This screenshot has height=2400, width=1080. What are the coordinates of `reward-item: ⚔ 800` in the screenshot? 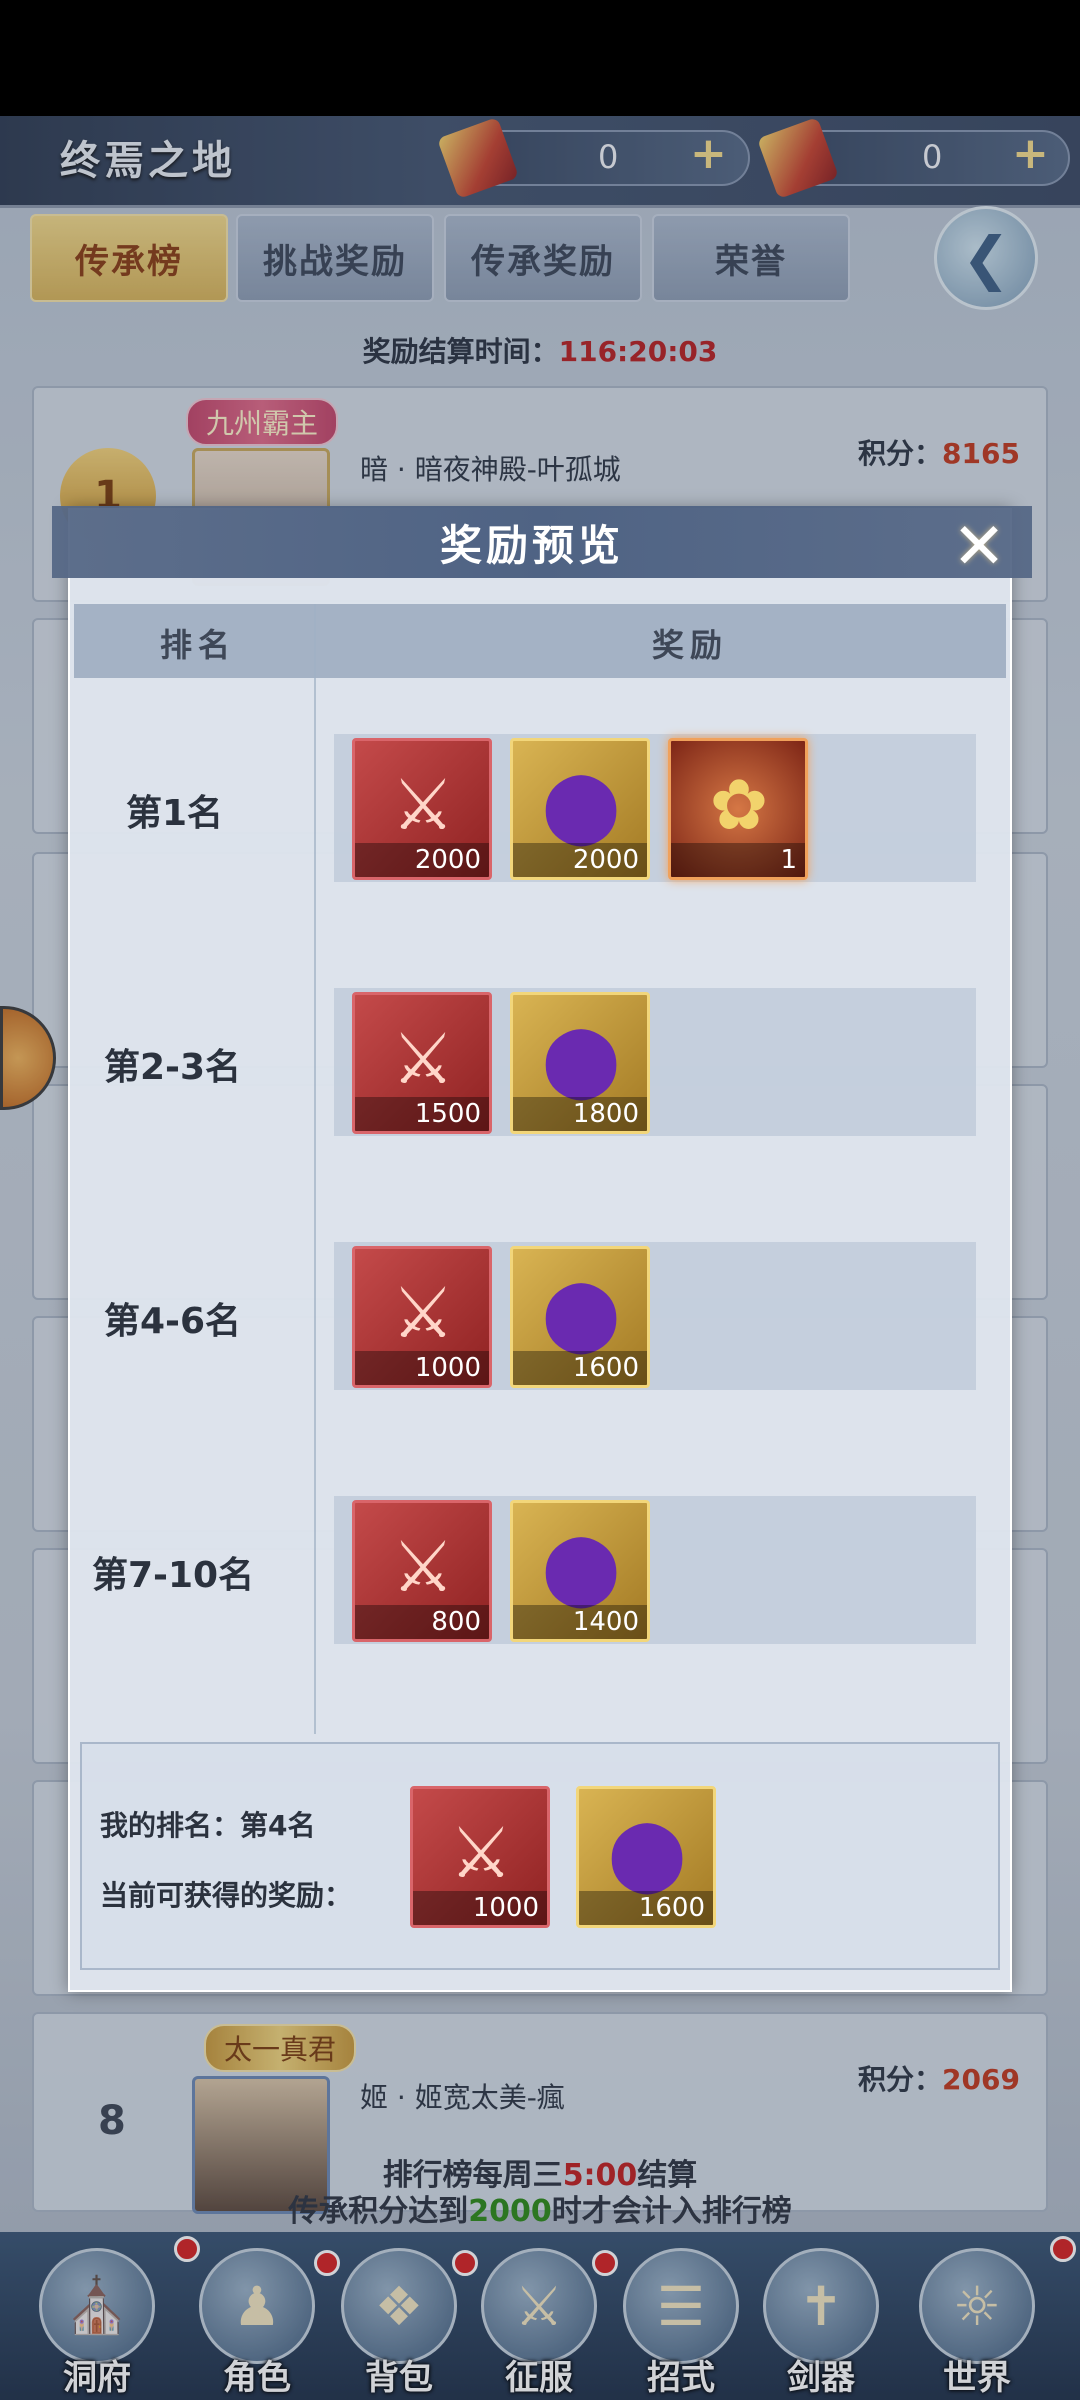 It's located at (422, 1571).